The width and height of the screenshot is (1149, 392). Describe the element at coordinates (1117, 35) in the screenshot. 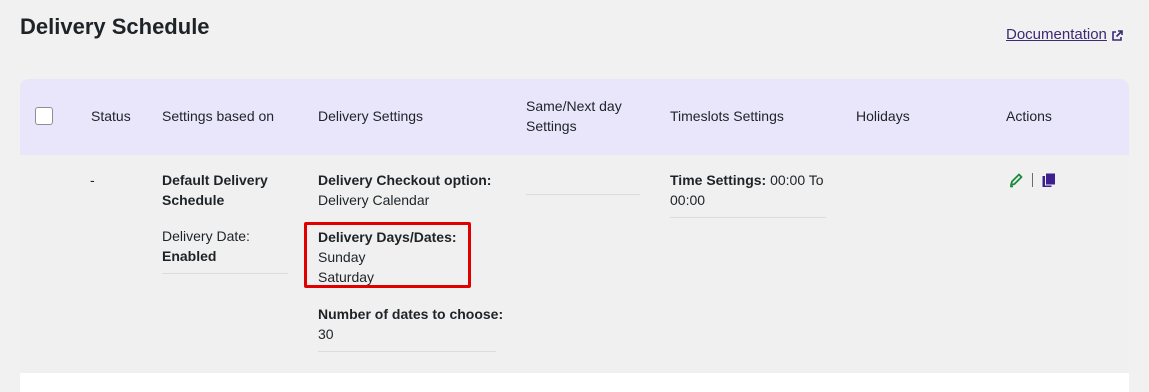

I see `external-link-icon` at that location.